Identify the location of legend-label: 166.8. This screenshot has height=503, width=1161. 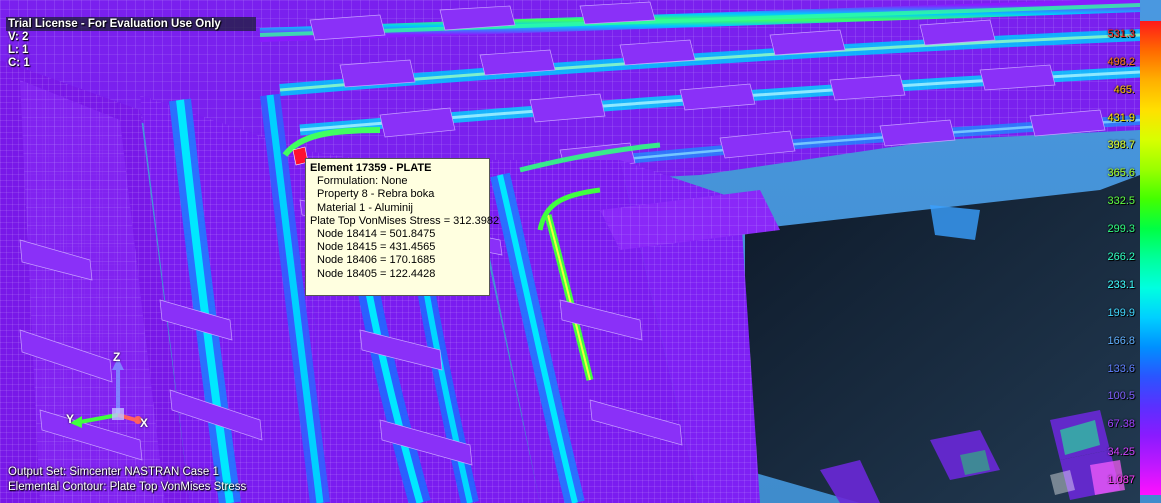
(1121, 340).